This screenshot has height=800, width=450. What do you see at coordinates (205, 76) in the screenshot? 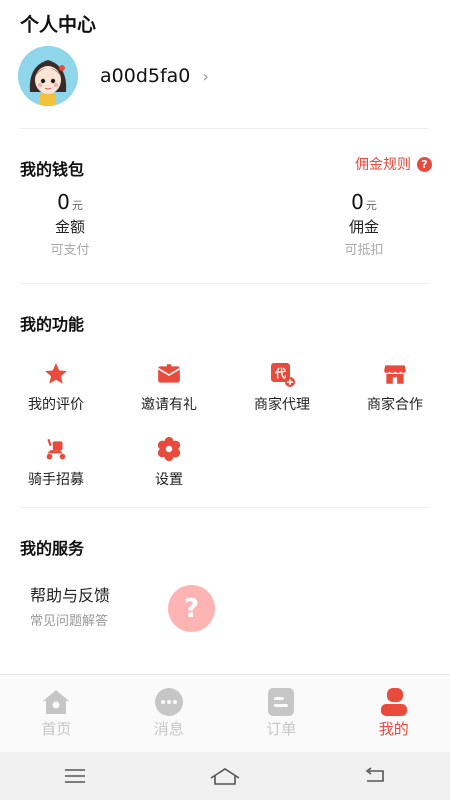
I see `chevron-right-icon: ›` at bounding box center [205, 76].